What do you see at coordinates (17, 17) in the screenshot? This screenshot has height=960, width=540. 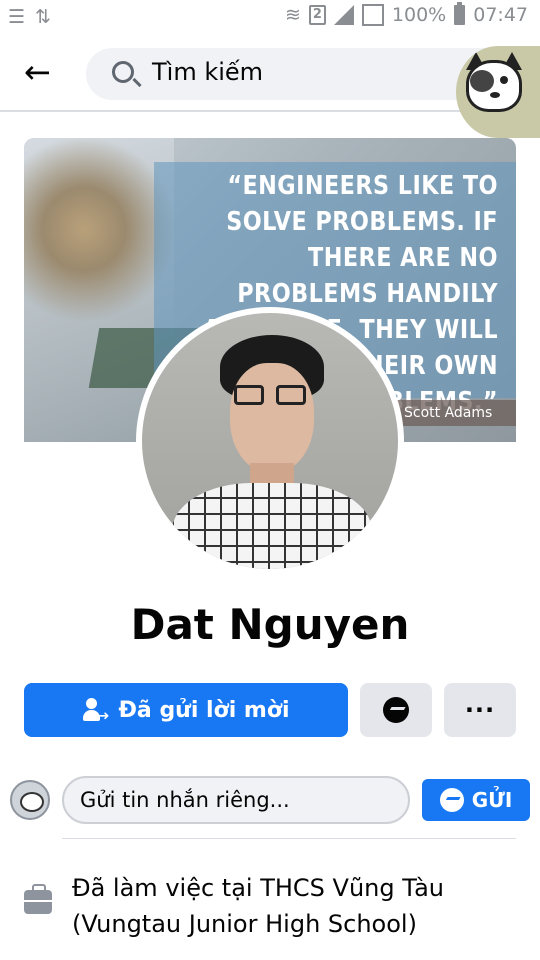 I see `notification-list-icon: ☰` at bounding box center [17, 17].